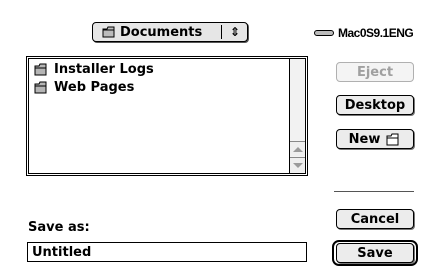 The width and height of the screenshot is (448, 266). Describe the element at coordinates (393, 139) in the screenshot. I see `new-folder-icon` at that location.